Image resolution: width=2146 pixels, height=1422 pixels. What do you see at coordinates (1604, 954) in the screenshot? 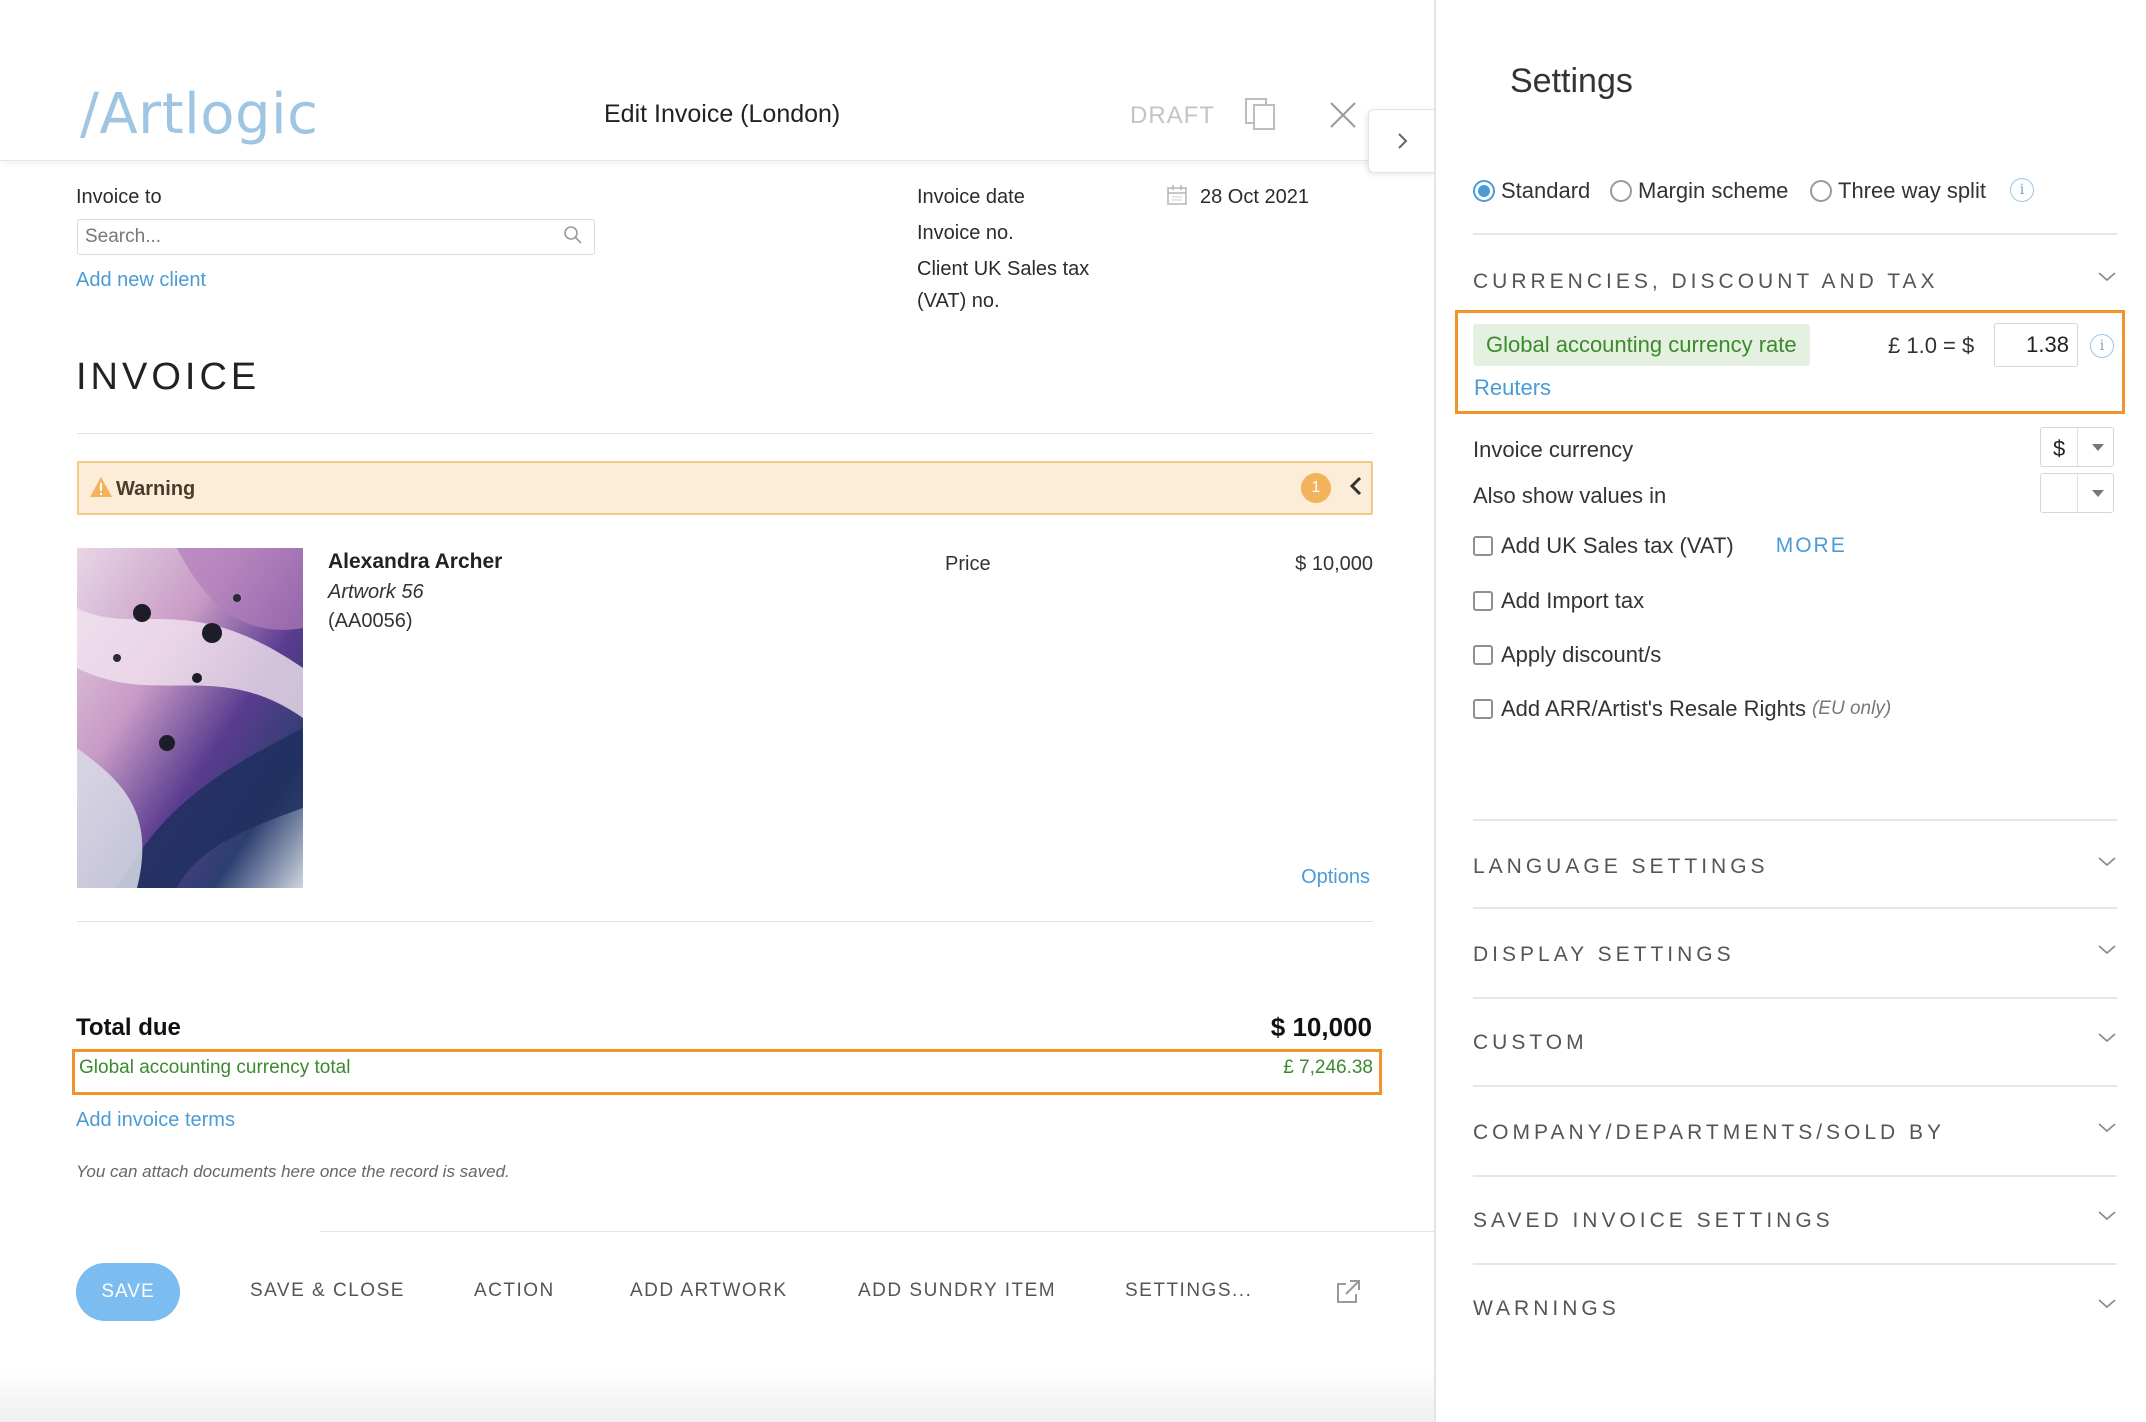
I see `section-display-label: DISPLAY SETTINGS` at bounding box center [1604, 954].